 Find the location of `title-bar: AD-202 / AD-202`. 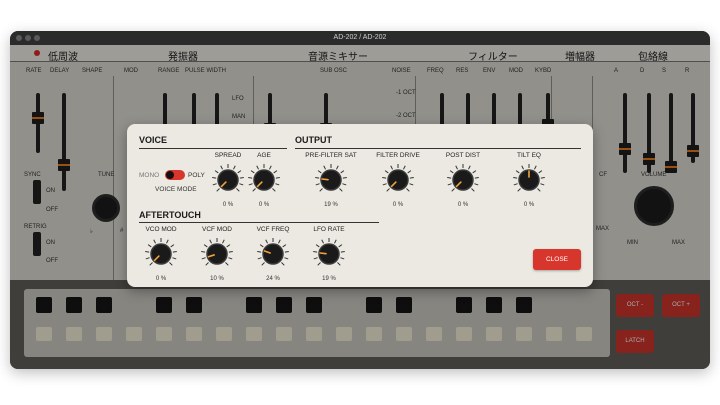

title-bar: AD-202 / AD-202 is located at coordinates (360, 38).